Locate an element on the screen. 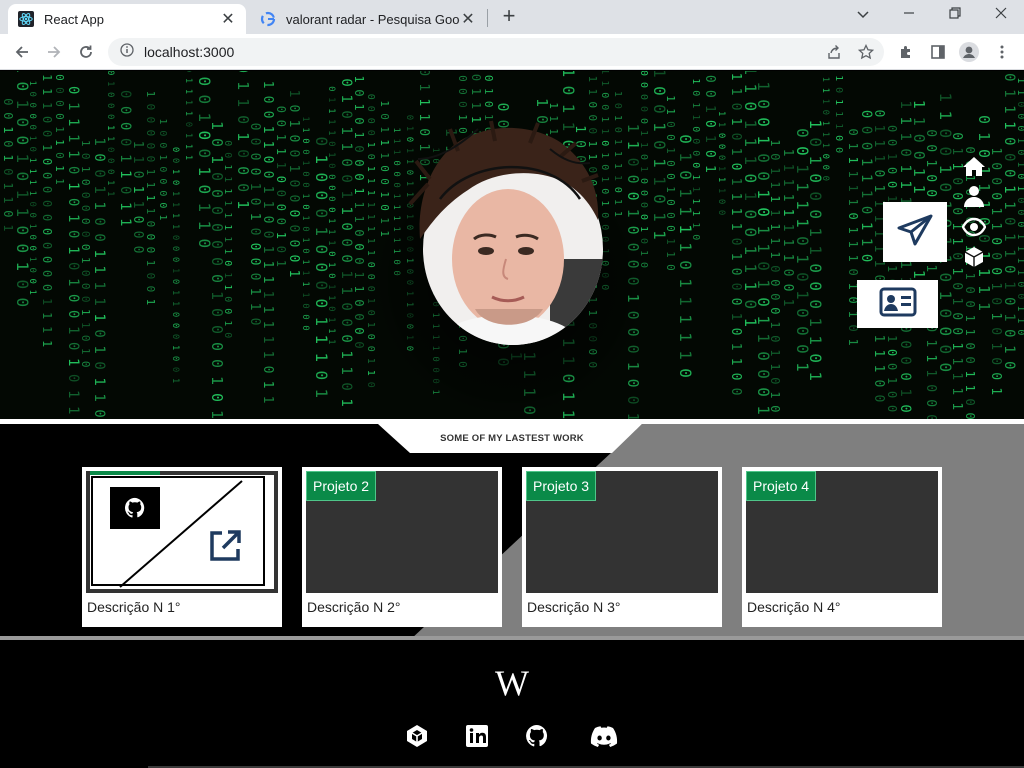 The image size is (1024, 768). minimize-icon is located at coordinates (909, 15).